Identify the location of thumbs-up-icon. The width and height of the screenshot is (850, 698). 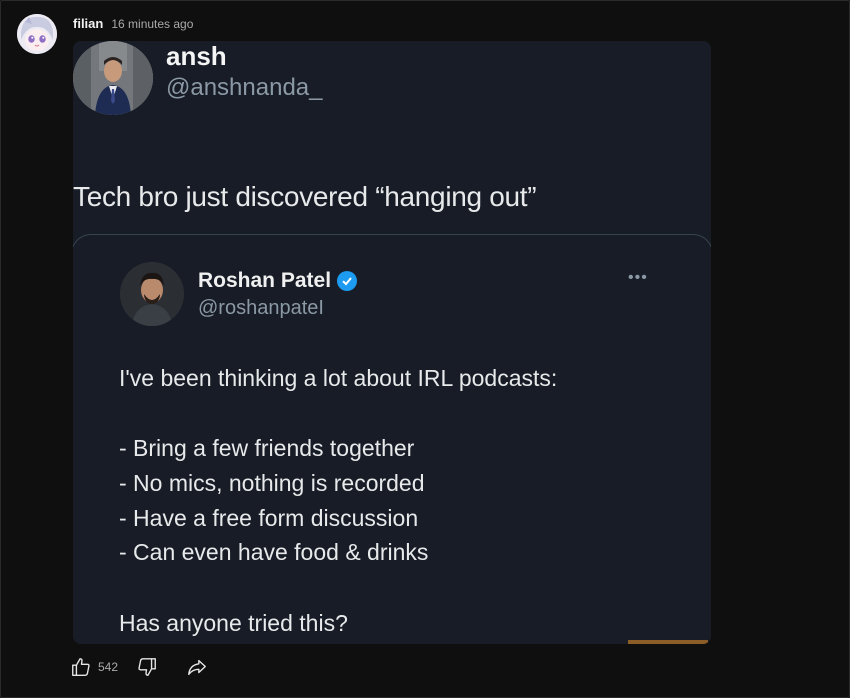
(81, 667).